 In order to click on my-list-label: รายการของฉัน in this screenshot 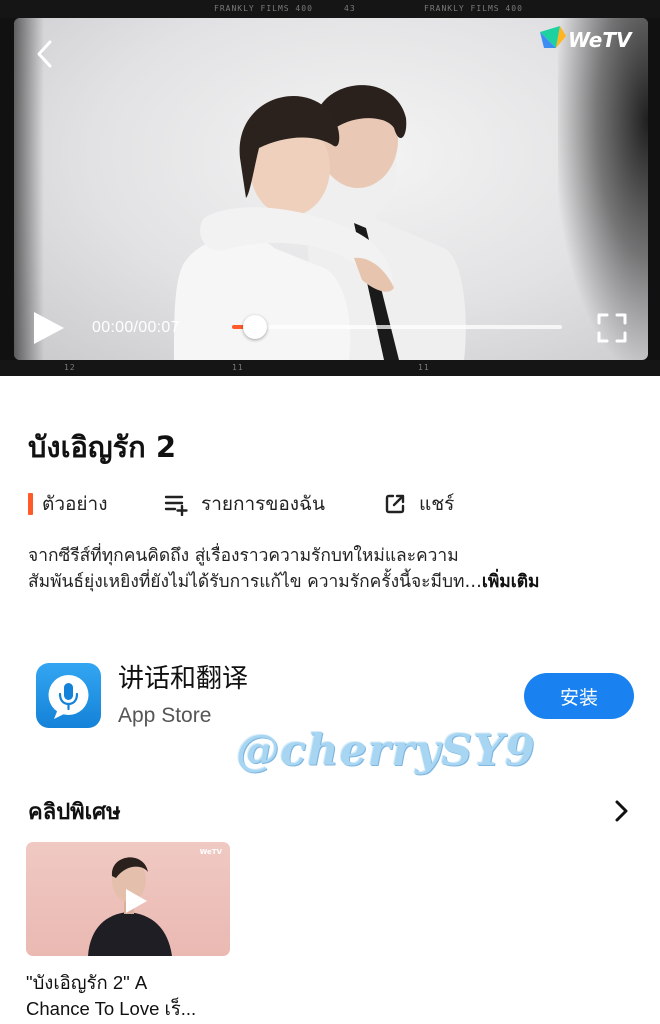, I will do `click(263, 504)`.